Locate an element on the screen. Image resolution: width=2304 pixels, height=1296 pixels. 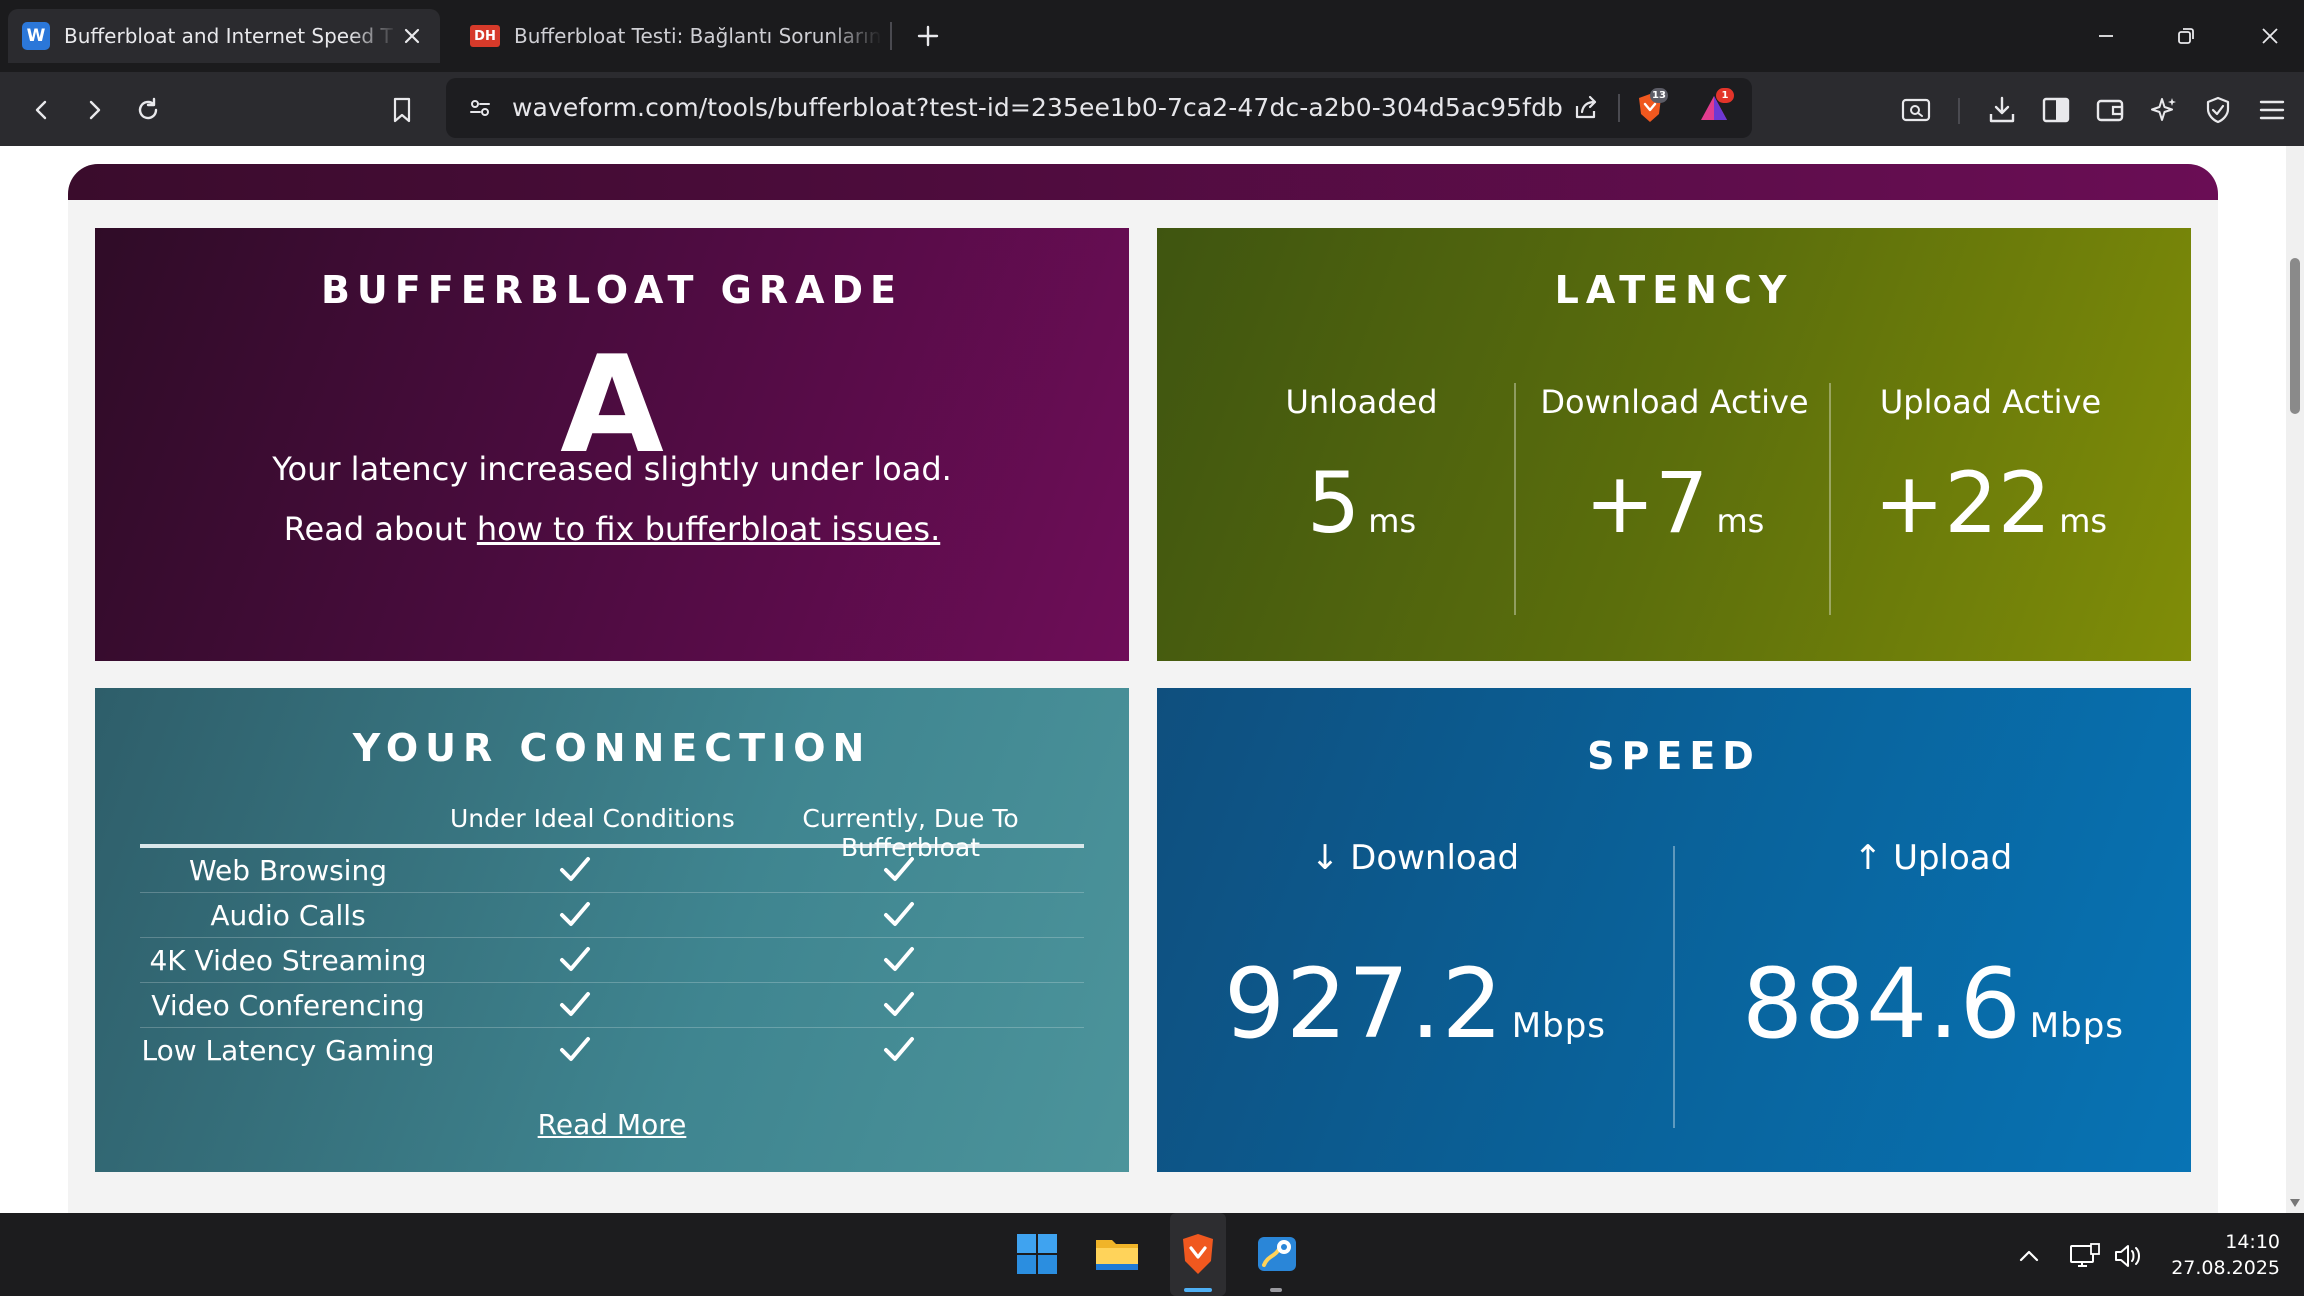
download-value: 927.2 is located at coordinates (1363, 1004).